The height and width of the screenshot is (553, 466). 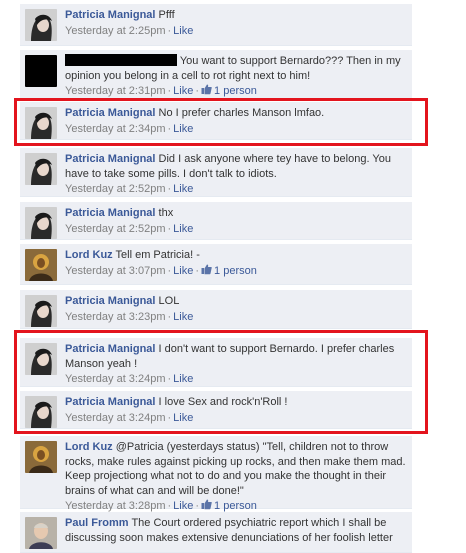 What do you see at coordinates (115, 31) in the screenshot?
I see `comment-timestamp: Yesterday at 2:25pm` at bounding box center [115, 31].